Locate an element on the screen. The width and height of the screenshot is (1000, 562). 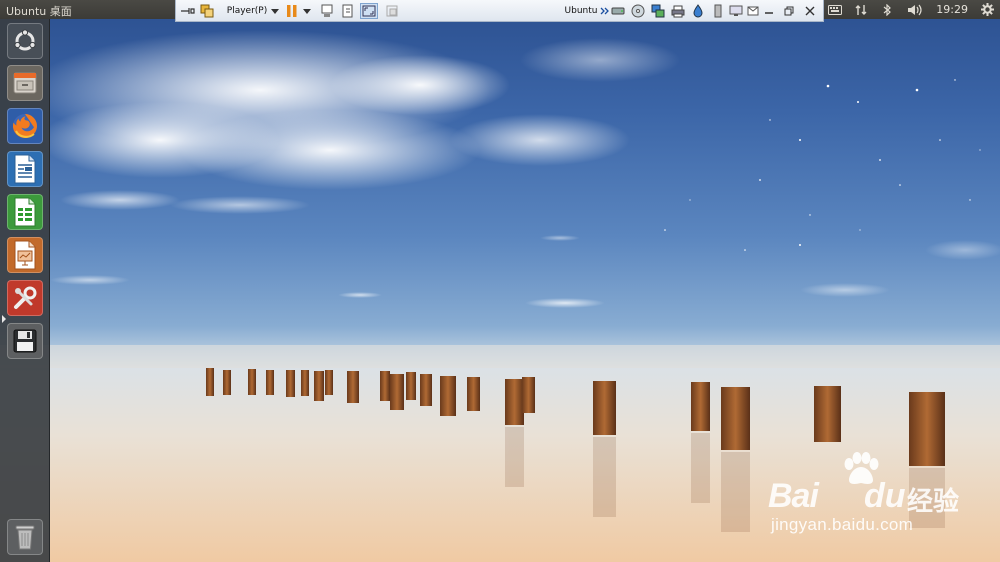
player-menu: Player(P) is located at coordinates (253, 11).